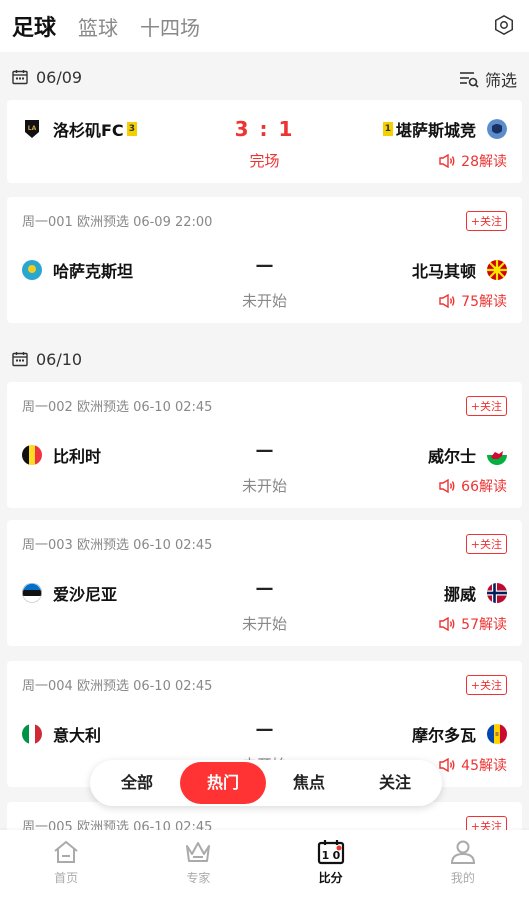 The image size is (529, 904). I want to click on home-team: 意大利, so click(61, 734).